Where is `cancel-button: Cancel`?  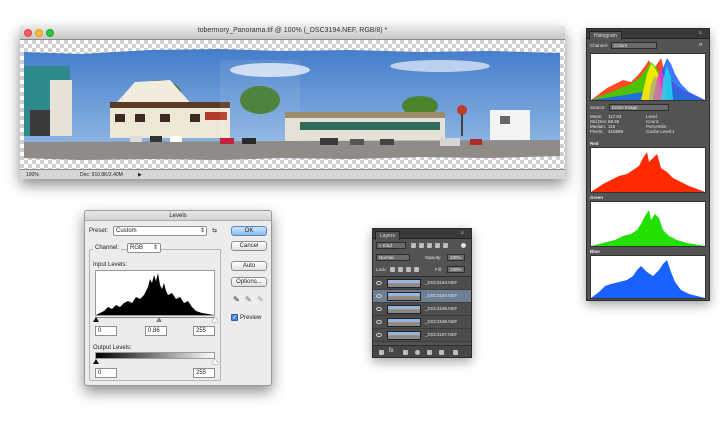
cancel-button: Cancel is located at coordinates (249, 246).